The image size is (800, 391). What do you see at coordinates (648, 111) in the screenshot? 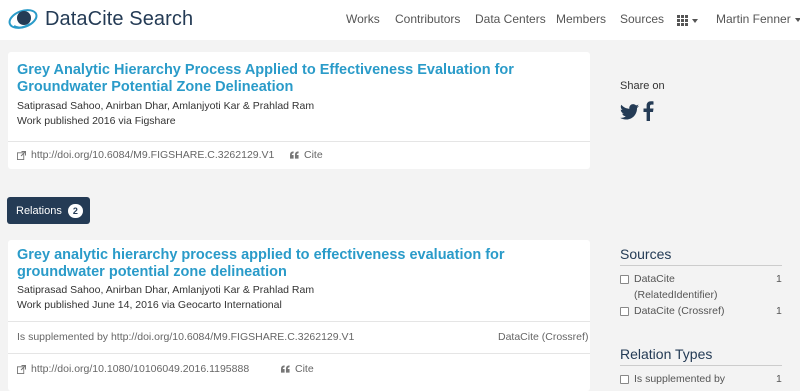
I see `facebook-icon` at bounding box center [648, 111].